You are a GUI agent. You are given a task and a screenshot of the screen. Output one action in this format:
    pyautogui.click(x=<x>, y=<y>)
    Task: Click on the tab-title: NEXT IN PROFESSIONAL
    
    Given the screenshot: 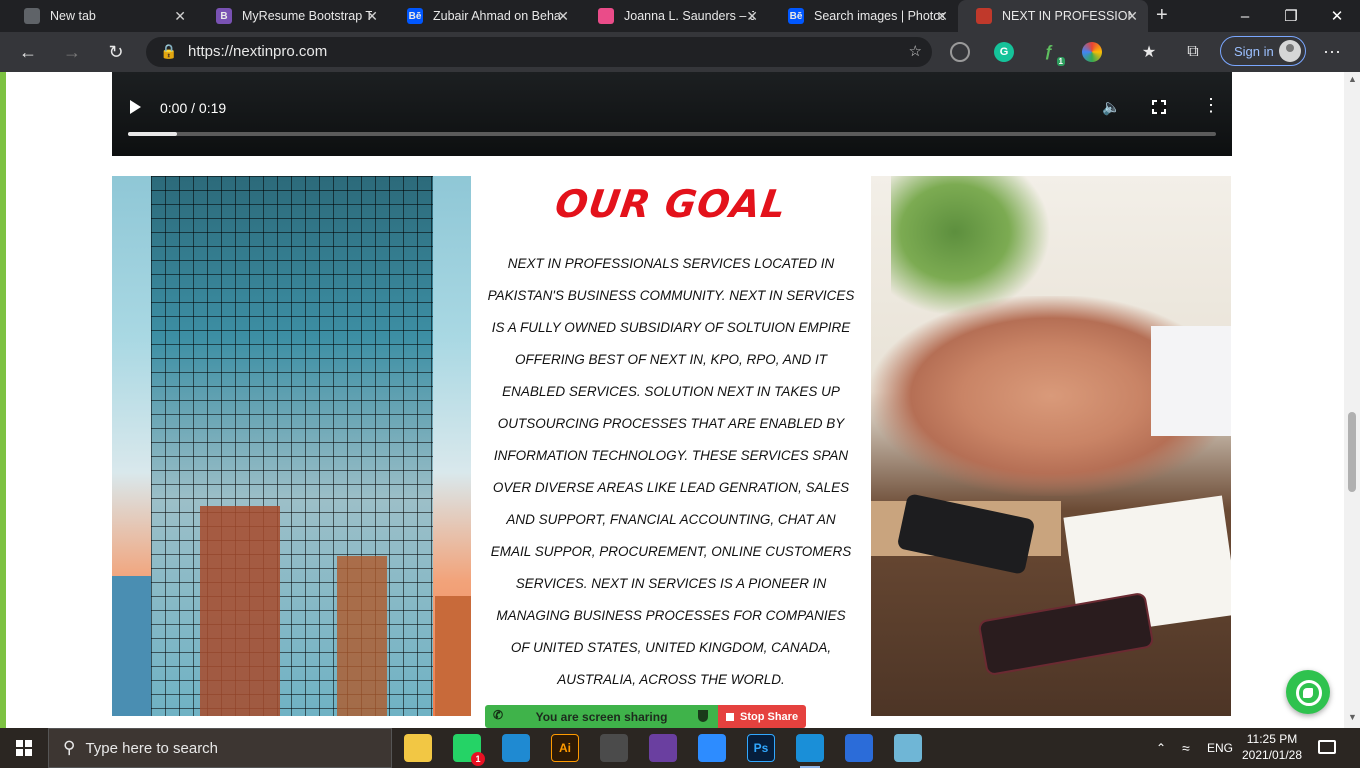 What is the action you would take?
    pyautogui.click(x=1067, y=16)
    